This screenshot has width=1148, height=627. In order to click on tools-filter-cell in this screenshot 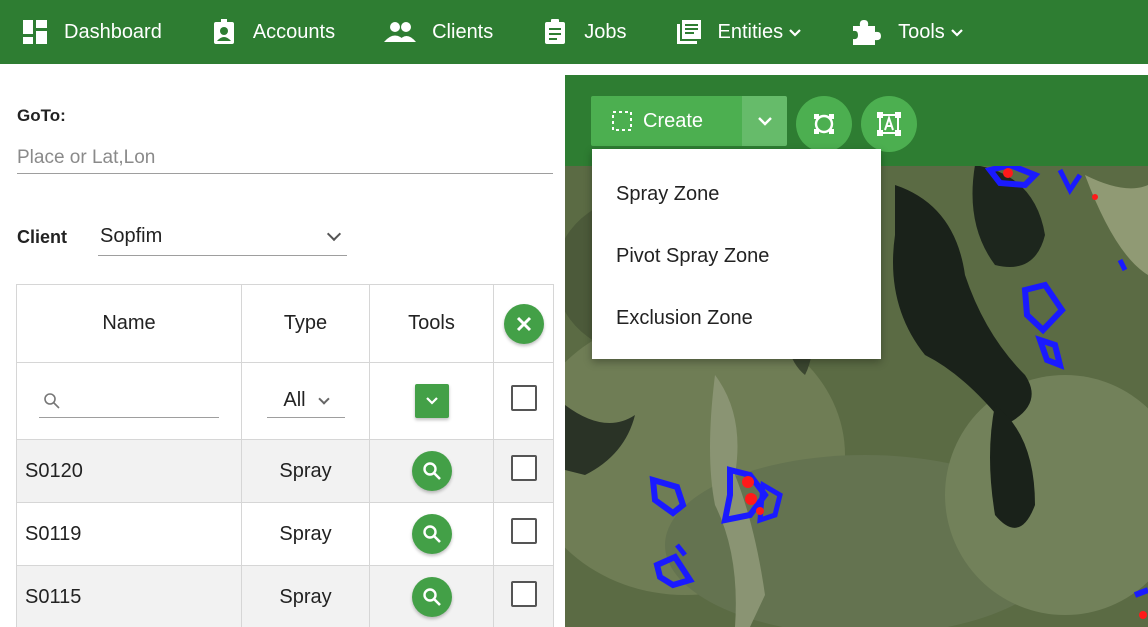, I will do `click(431, 401)`.